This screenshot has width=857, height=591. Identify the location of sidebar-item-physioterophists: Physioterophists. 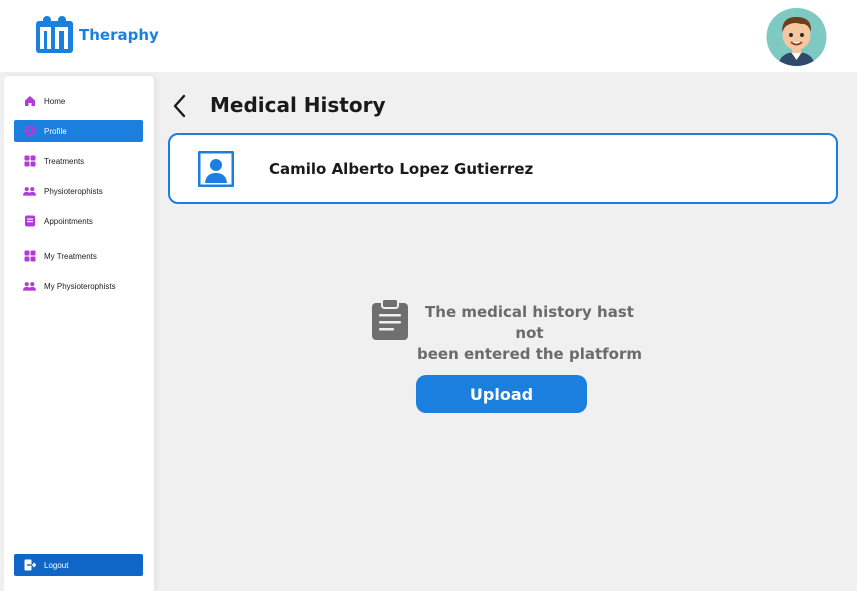
(78, 191).